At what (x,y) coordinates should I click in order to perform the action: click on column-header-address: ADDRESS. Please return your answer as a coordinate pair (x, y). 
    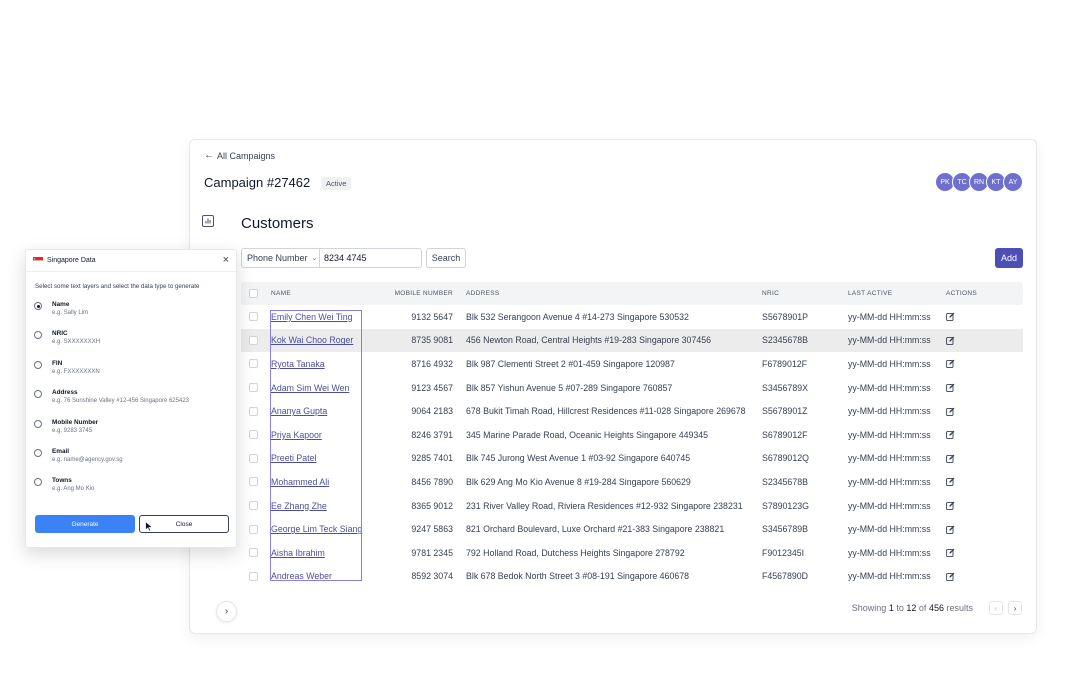
    Looking at the image, I should click on (483, 293).